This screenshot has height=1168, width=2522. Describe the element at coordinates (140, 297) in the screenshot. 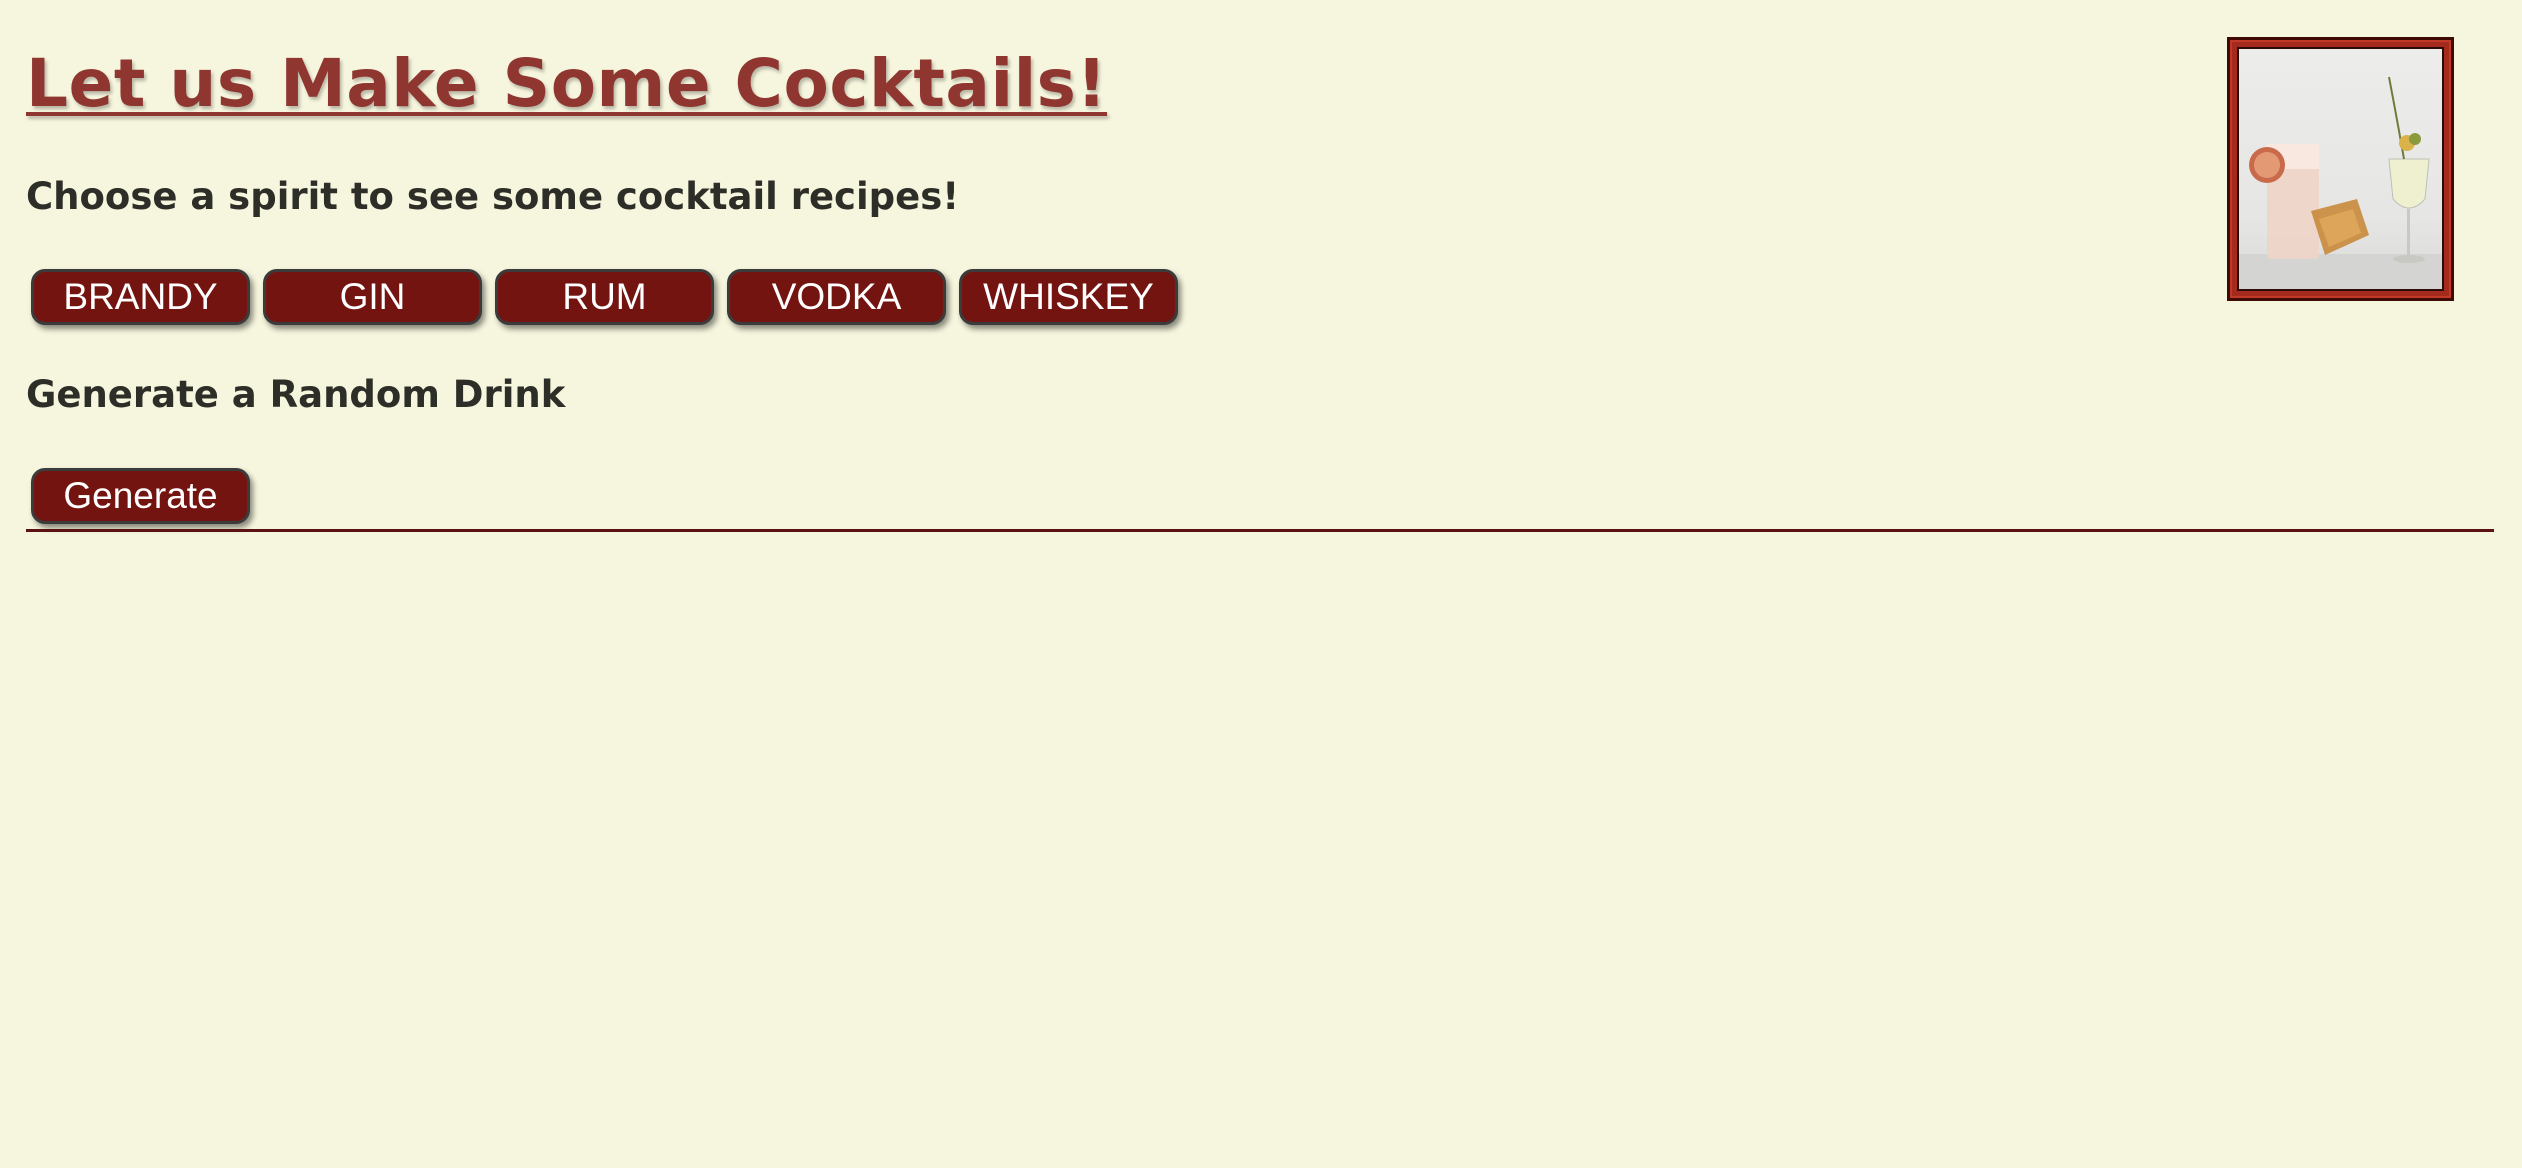

I see `brandy-button: BRANDY` at that location.